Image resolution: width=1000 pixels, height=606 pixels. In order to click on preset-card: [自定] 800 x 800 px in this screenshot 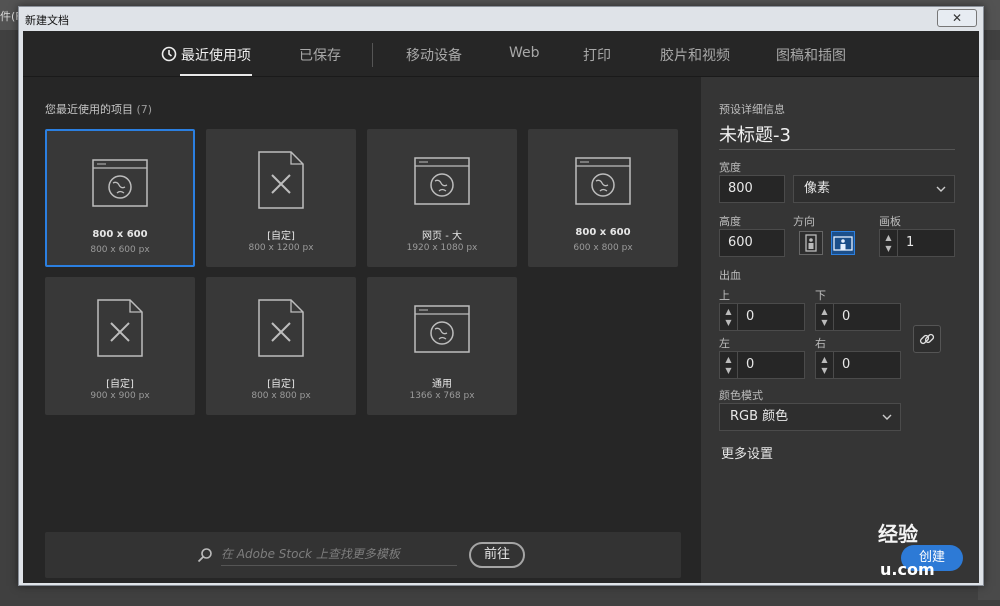, I will do `click(281, 346)`.